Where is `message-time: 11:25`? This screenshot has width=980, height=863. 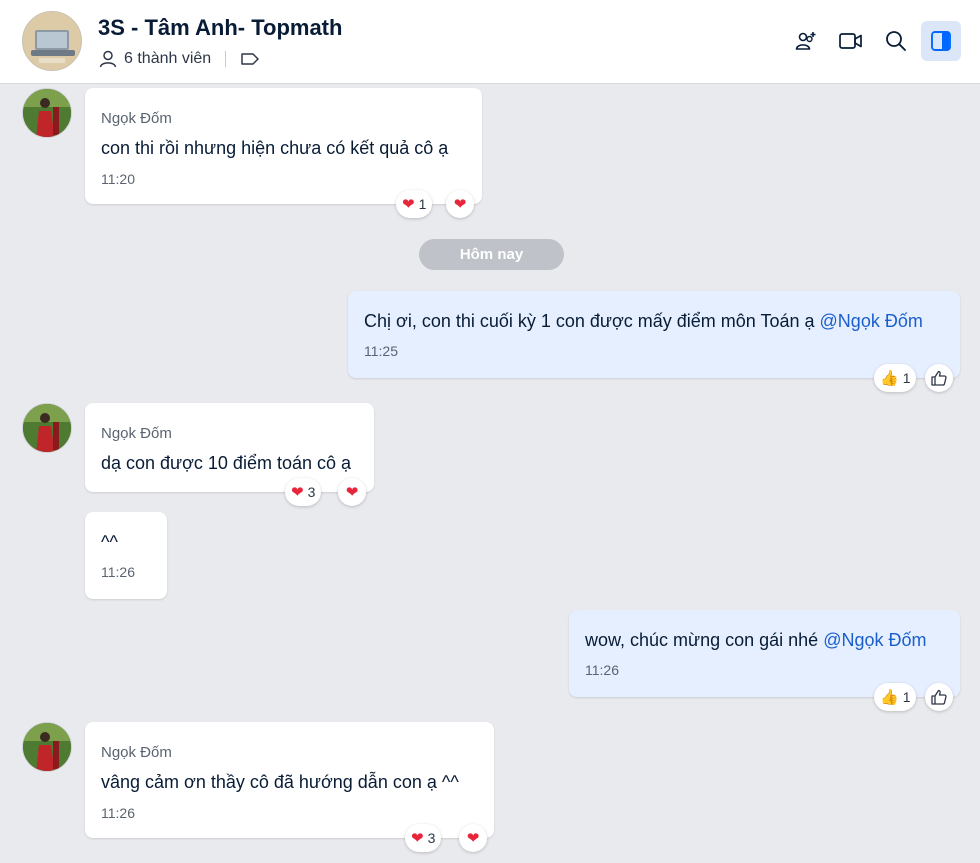
message-time: 11:25 is located at coordinates (381, 351).